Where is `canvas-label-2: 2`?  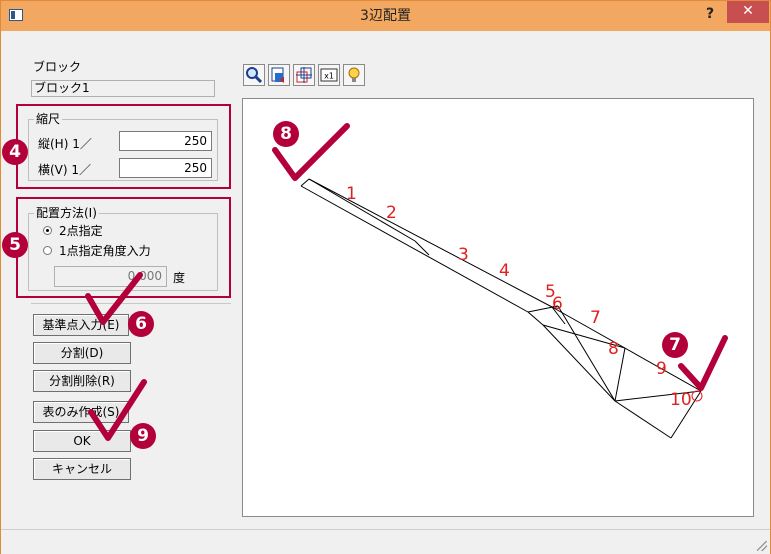 canvas-label-2: 2 is located at coordinates (391, 213).